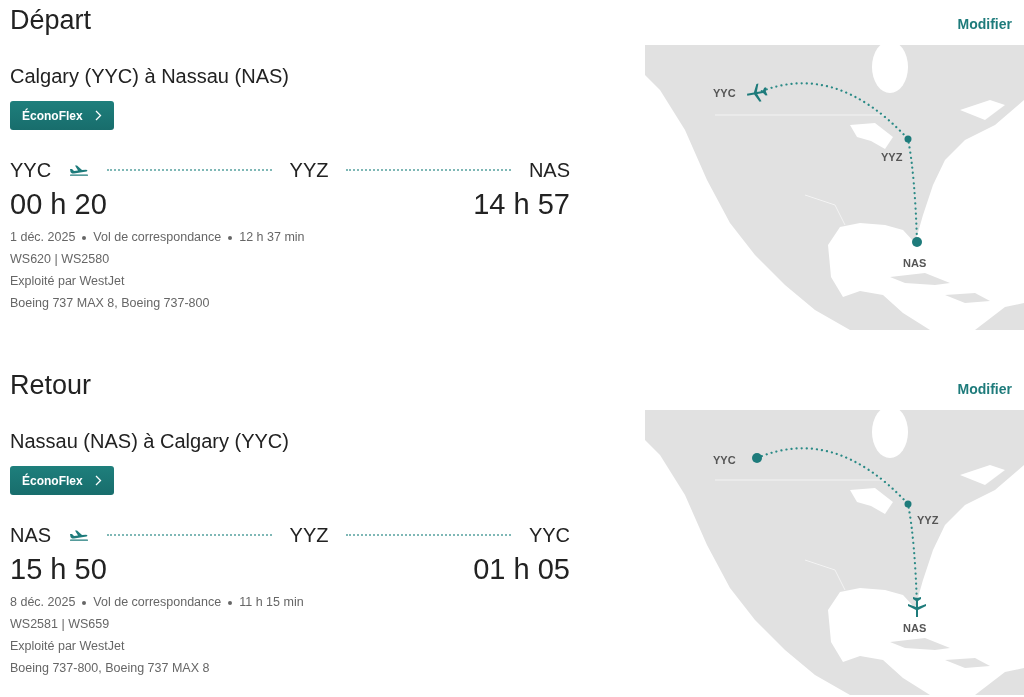  Describe the element at coordinates (43, 237) in the screenshot. I see `flight-date: 1 déc. 2025` at that location.